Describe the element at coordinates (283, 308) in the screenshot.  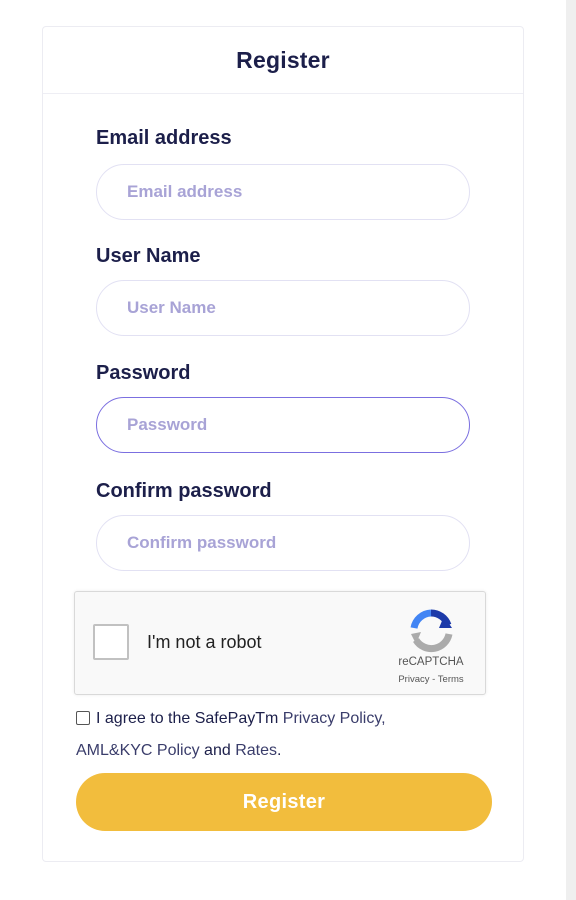
I see `username-input` at that location.